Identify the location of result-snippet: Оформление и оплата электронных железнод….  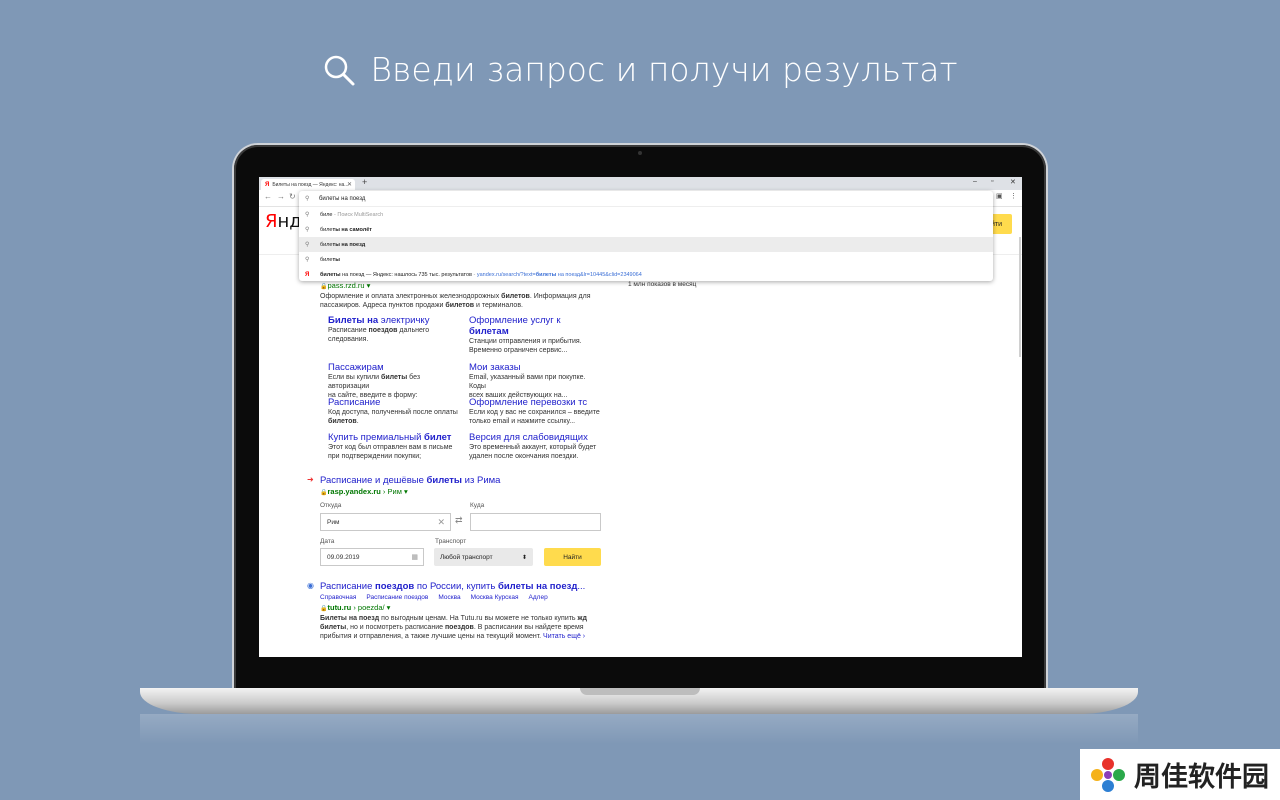
(455, 301).